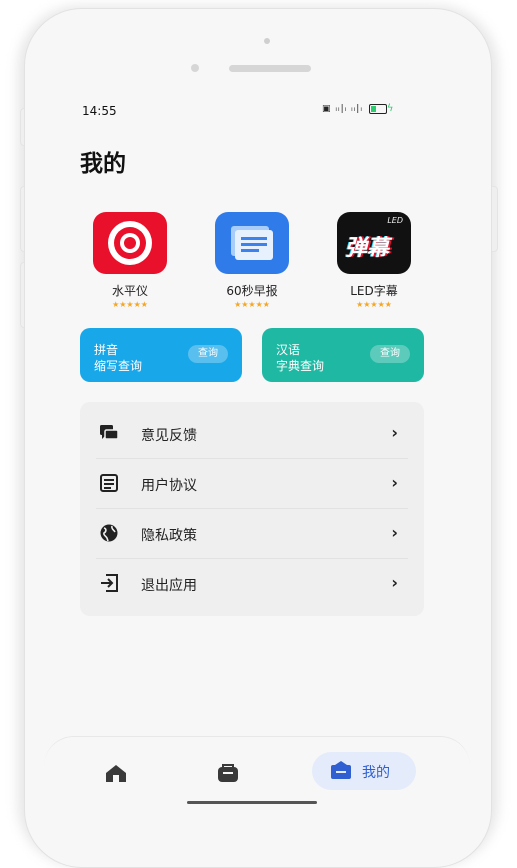 The width and height of the screenshot is (517, 868). Describe the element at coordinates (195, 68) in the screenshot. I see `front-camera` at that location.